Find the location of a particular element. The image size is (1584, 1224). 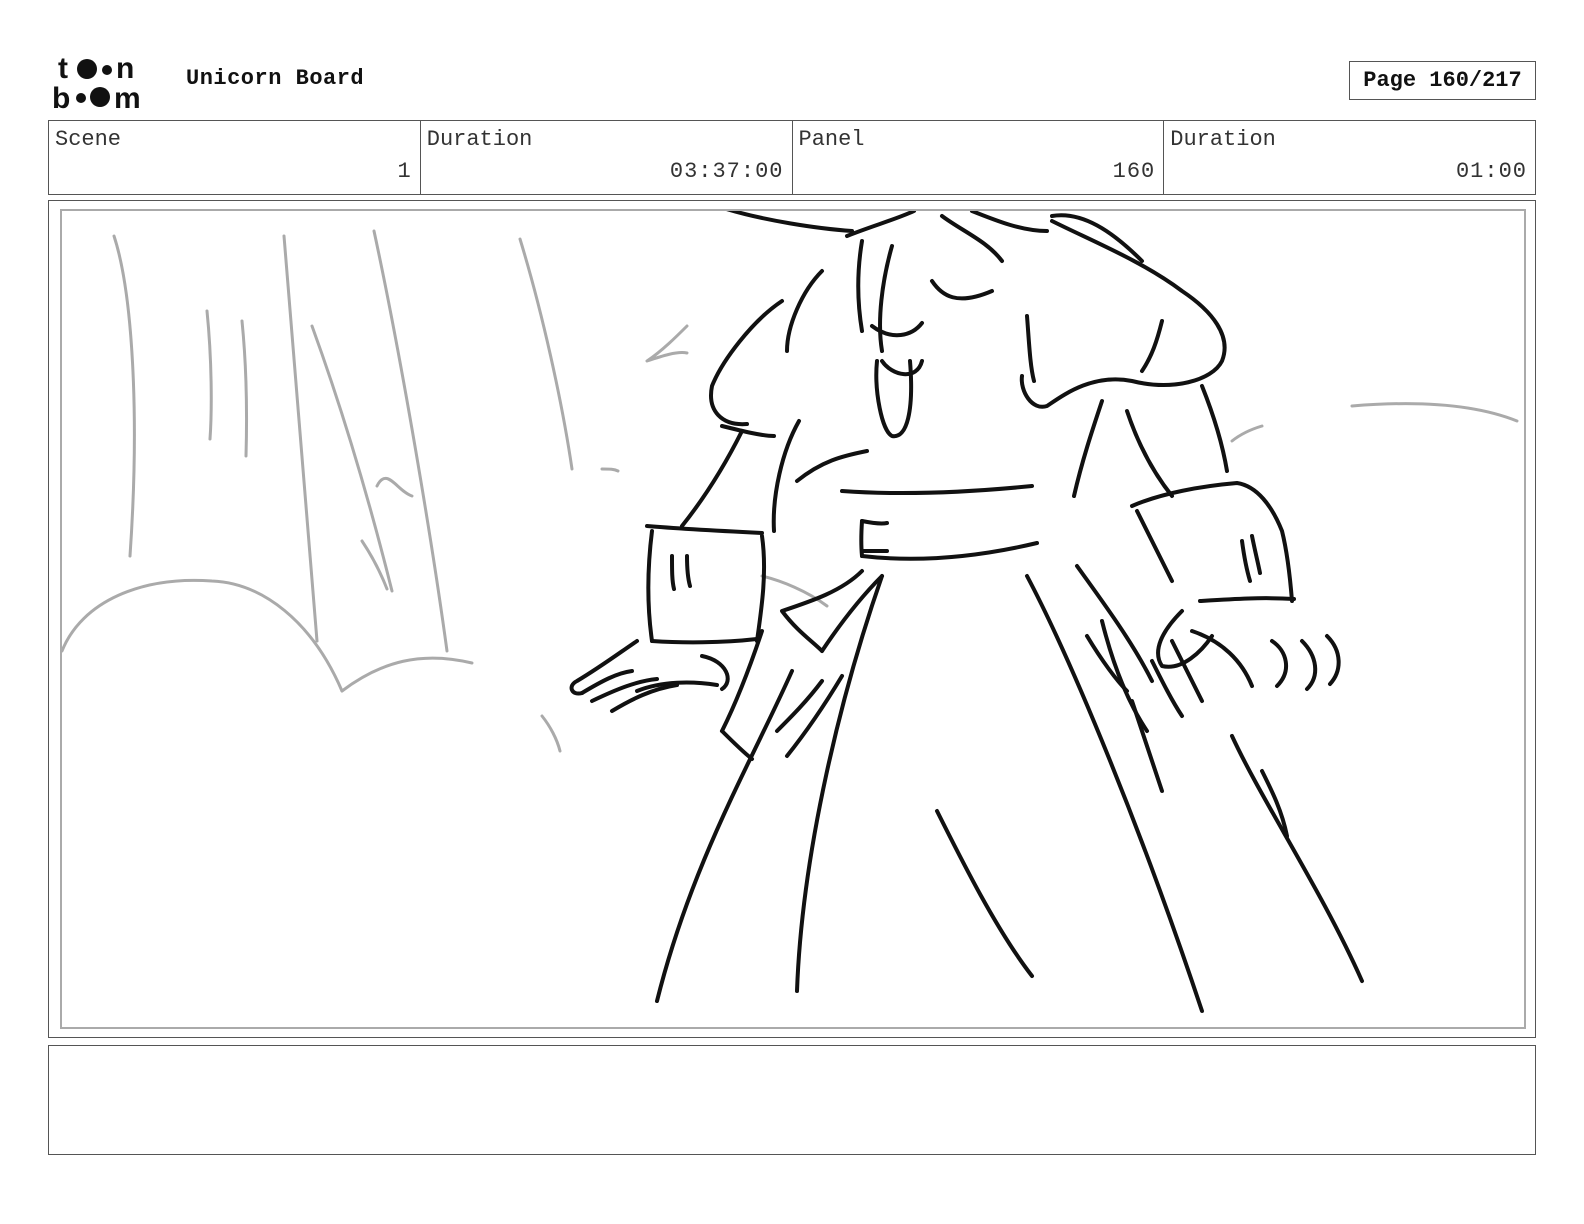

scene-label: Scene is located at coordinates (88, 139).